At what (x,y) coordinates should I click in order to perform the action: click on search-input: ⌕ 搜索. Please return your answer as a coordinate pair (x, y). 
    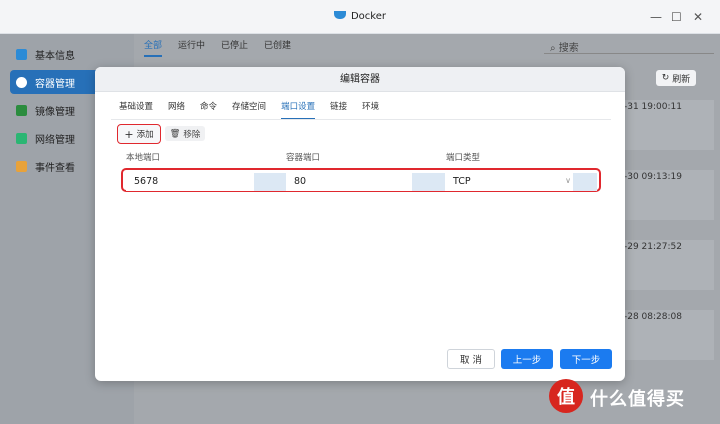
    Looking at the image, I should click on (629, 45).